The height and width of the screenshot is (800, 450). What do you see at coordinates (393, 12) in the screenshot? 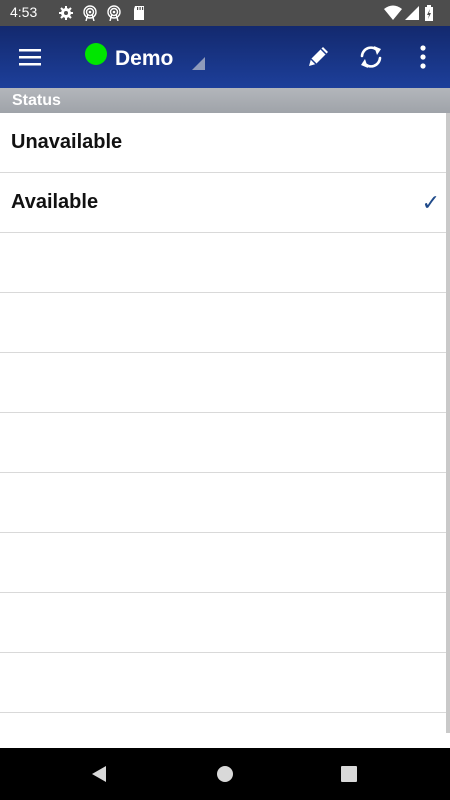
I see `wifi-icon` at bounding box center [393, 12].